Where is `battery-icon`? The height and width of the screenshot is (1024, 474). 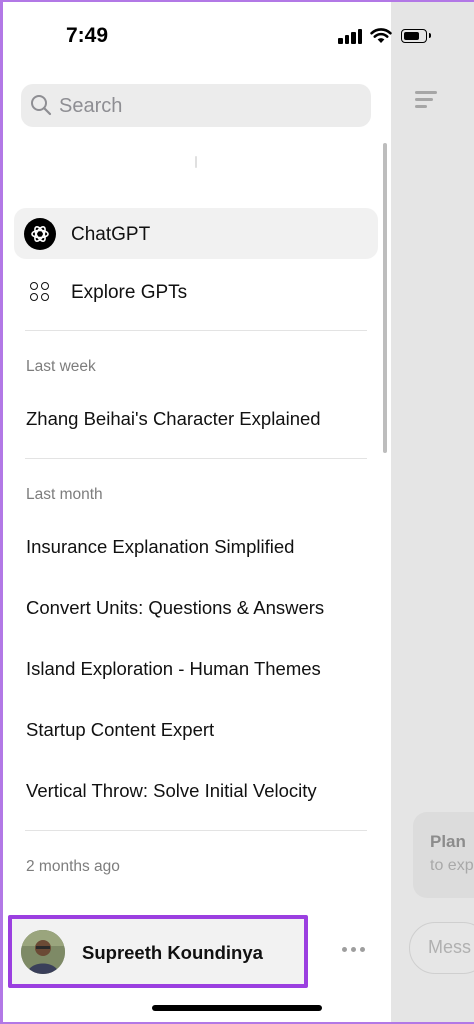
battery-icon is located at coordinates (416, 36).